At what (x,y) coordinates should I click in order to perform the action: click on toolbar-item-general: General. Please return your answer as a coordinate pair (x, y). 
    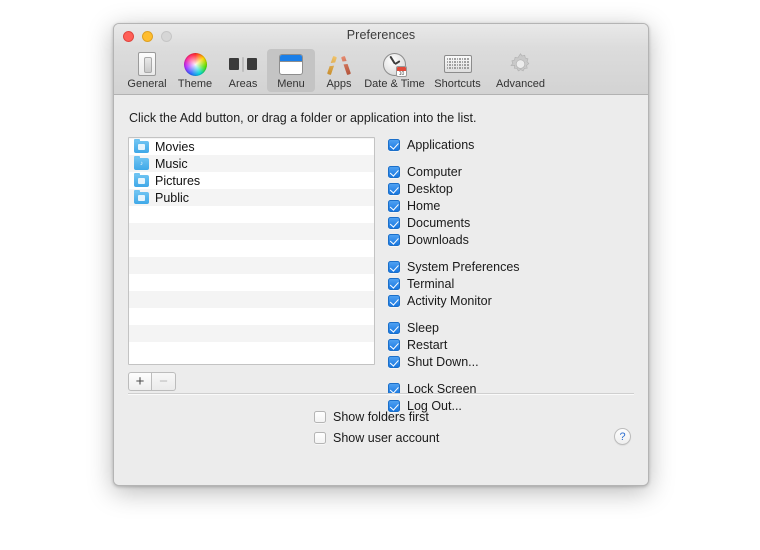
    Looking at the image, I should click on (147, 70).